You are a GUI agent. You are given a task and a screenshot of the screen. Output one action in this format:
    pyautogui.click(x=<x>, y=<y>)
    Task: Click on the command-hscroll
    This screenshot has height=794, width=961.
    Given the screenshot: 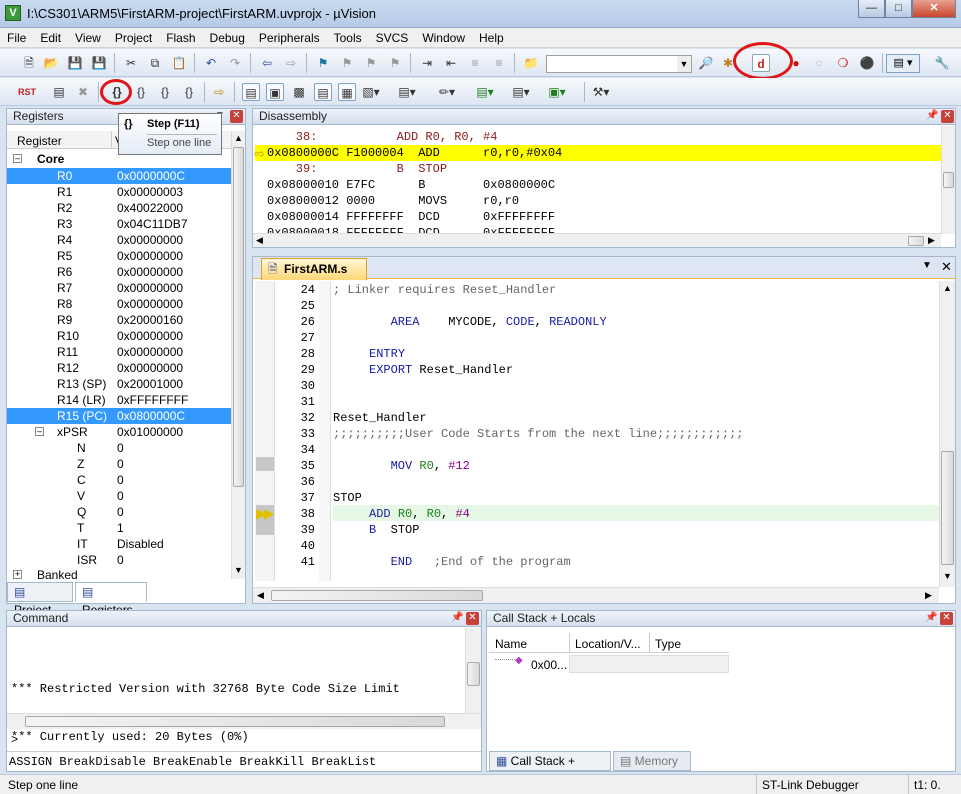 What is the action you would take?
    pyautogui.click(x=244, y=721)
    